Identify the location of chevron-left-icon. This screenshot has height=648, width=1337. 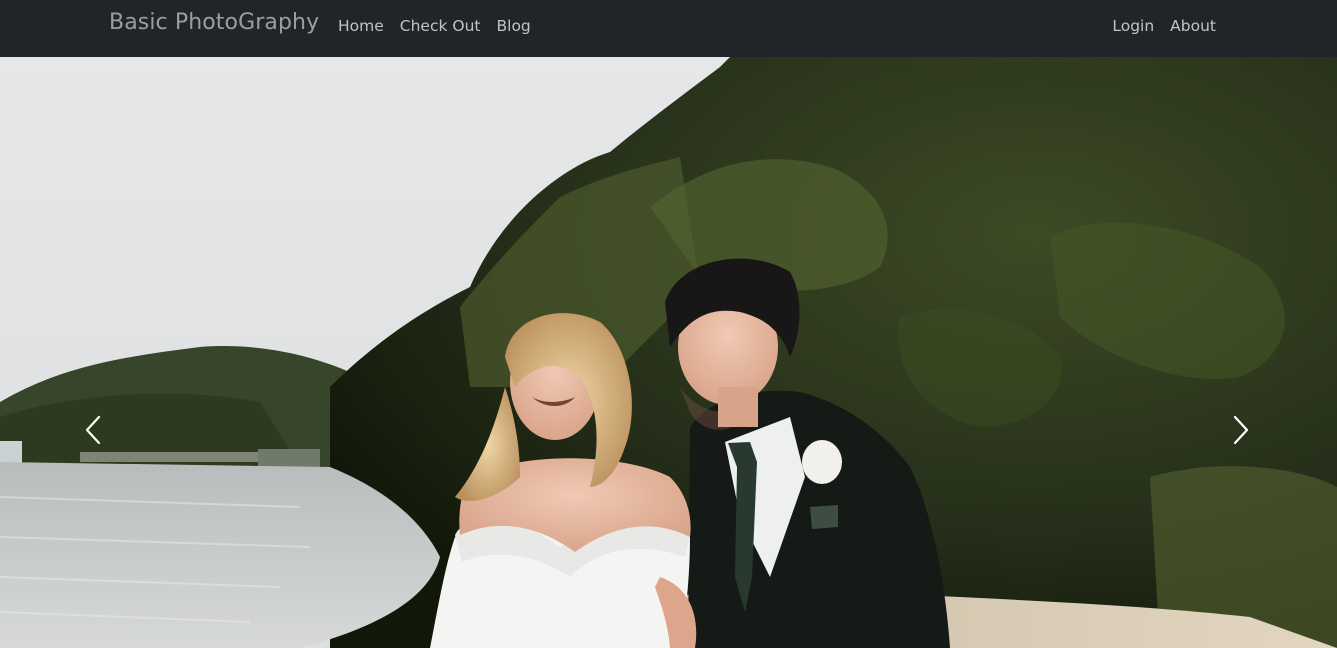
(93, 430).